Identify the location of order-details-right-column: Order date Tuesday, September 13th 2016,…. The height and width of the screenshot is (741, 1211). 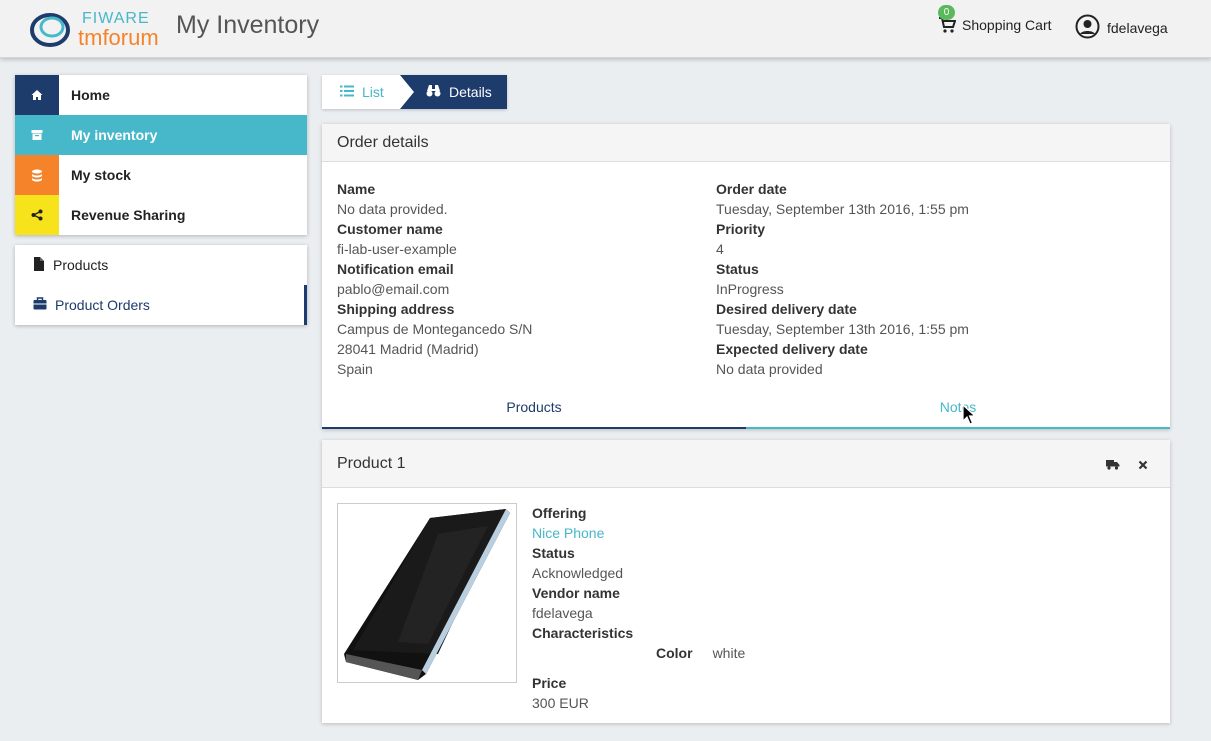
(842, 279).